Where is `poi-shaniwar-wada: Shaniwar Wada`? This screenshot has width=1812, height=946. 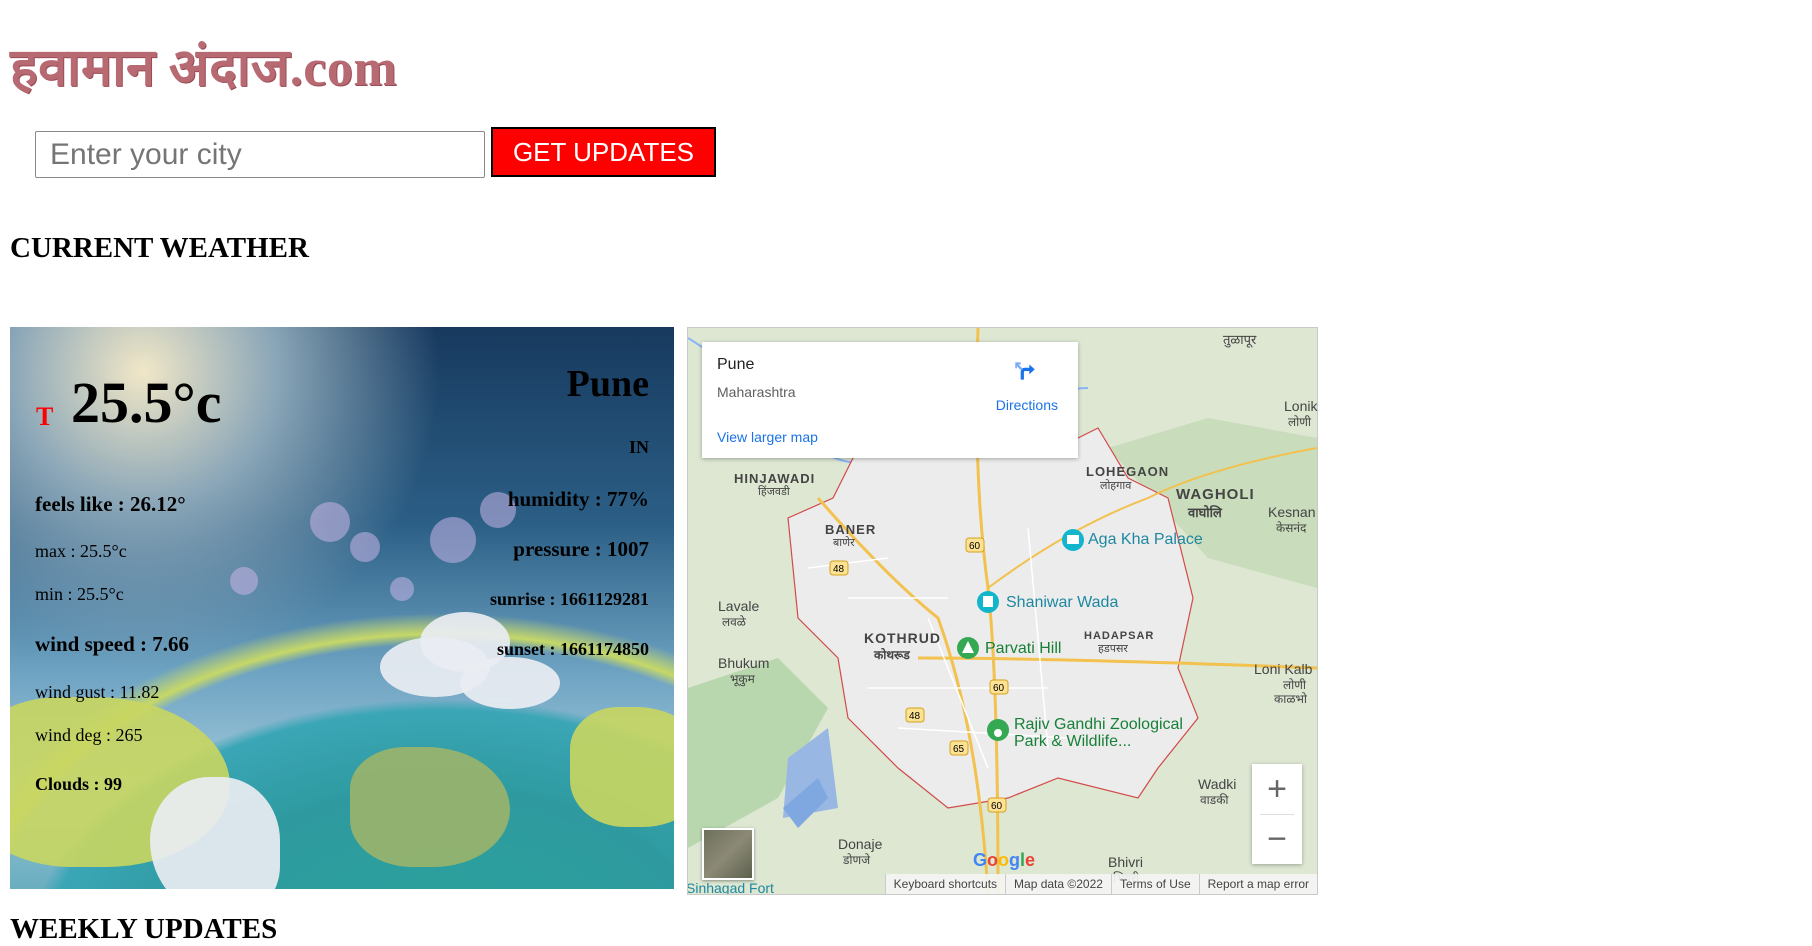 poi-shaniwar-wada: Shaniwar Wada is located at coordinates (1062, 603).